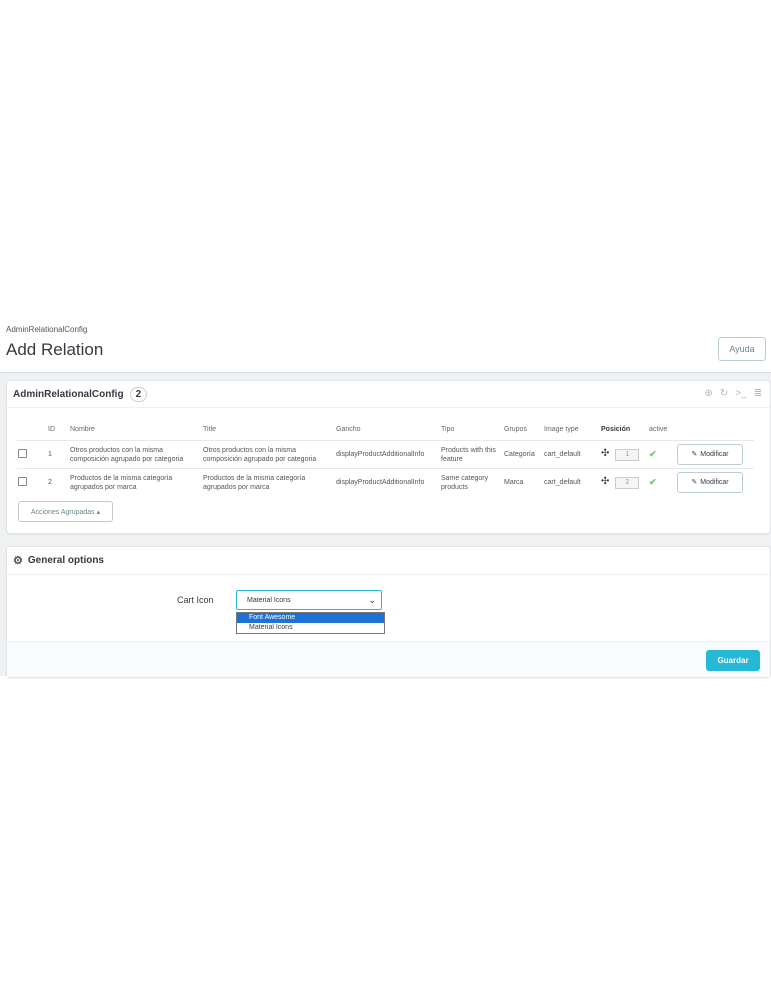  What do you see at coordinates (523, 430) in the screenshot?
I see `header-grupos: Grupos` at bounding box center [523, 430].